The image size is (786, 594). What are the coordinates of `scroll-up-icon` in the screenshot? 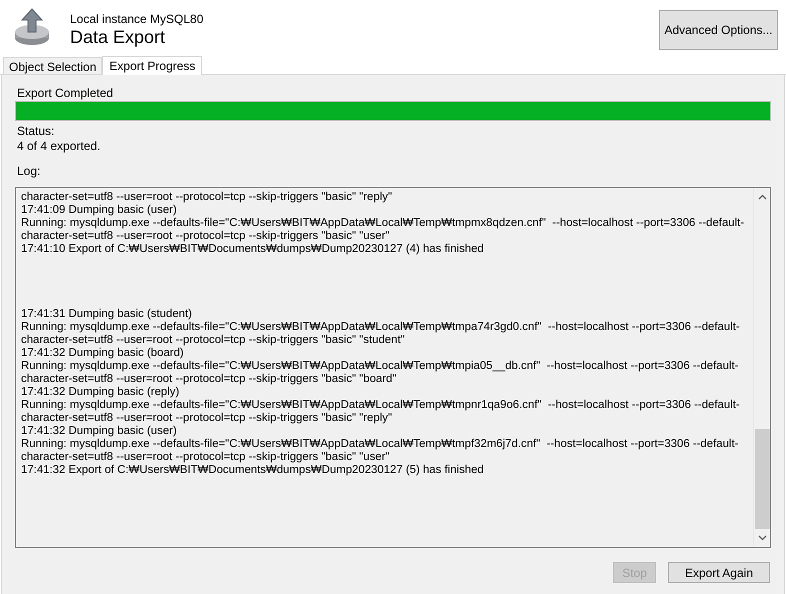 It's located at (762, 197).